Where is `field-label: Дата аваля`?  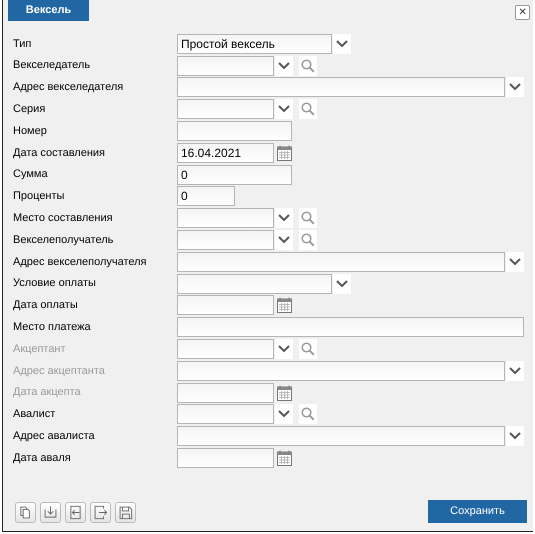 field-label: Дата аваля is located at coordinates (42, 458).